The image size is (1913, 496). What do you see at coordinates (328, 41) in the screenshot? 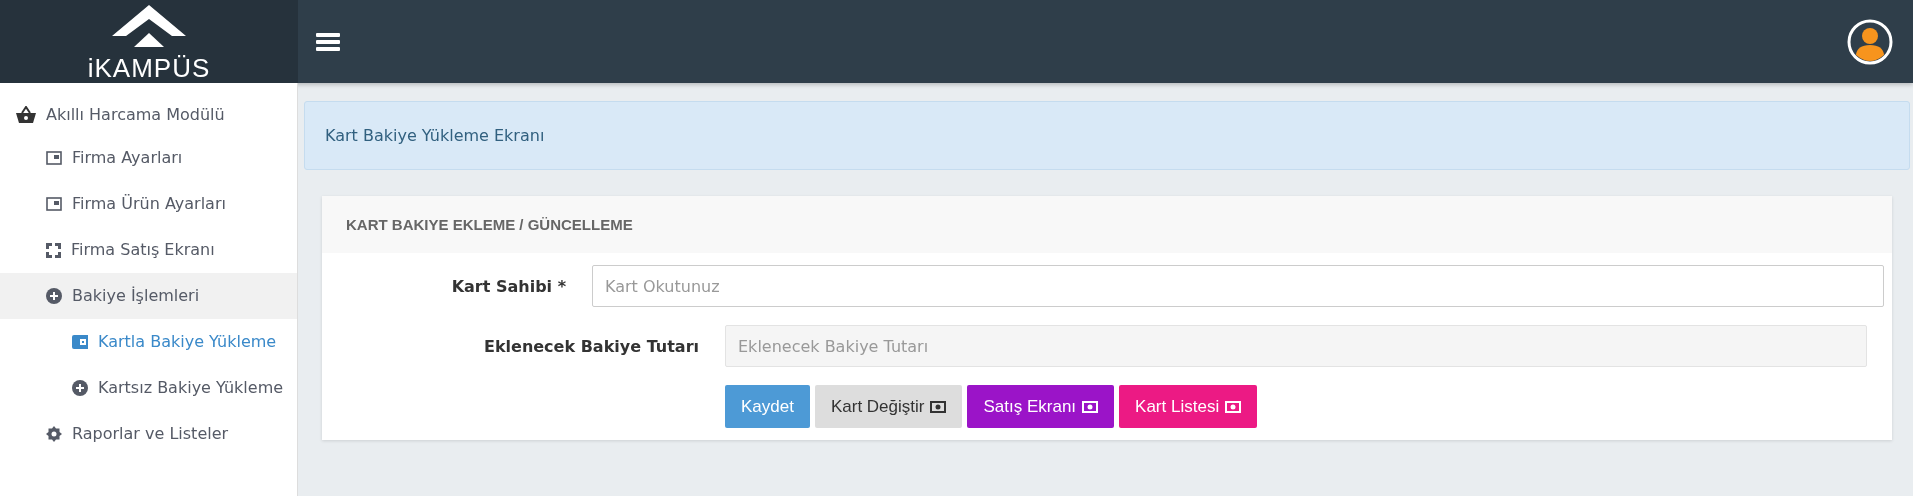
I see `menu-icon` at bounding box center [328, 41].